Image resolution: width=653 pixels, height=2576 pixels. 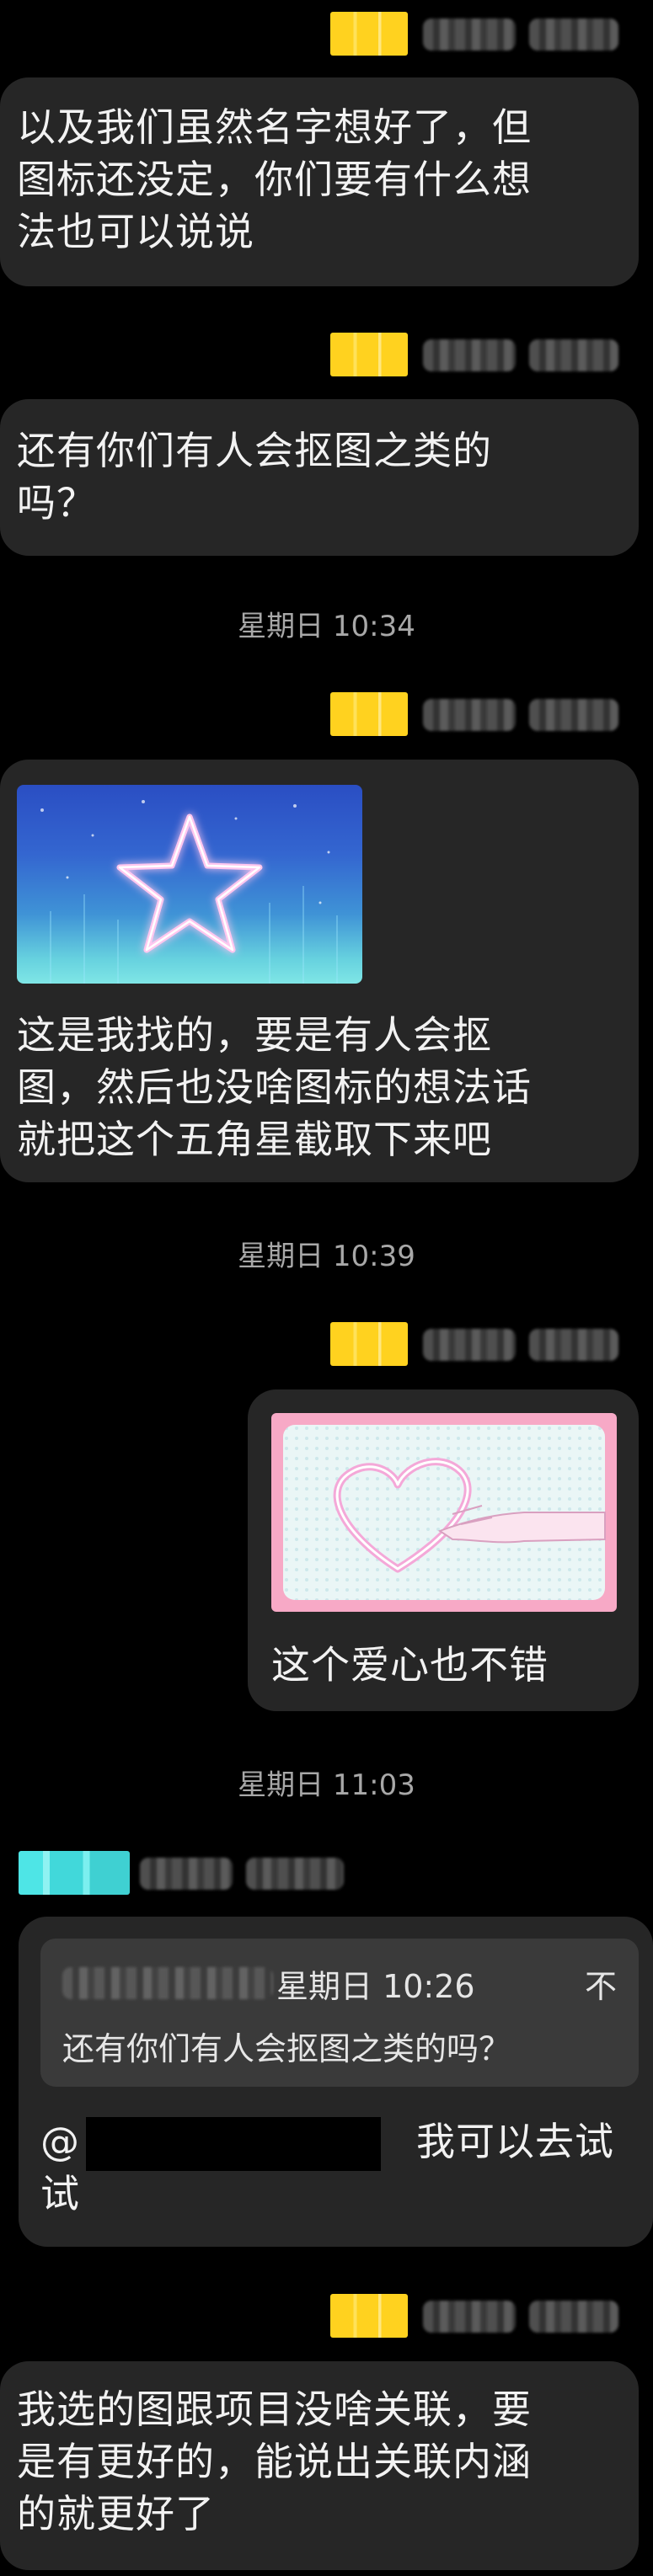 What do you see at coordinates (167, 1983) in the screenshot?
I see `quoted-sender-blurred` at bounding box center [167, 1983].